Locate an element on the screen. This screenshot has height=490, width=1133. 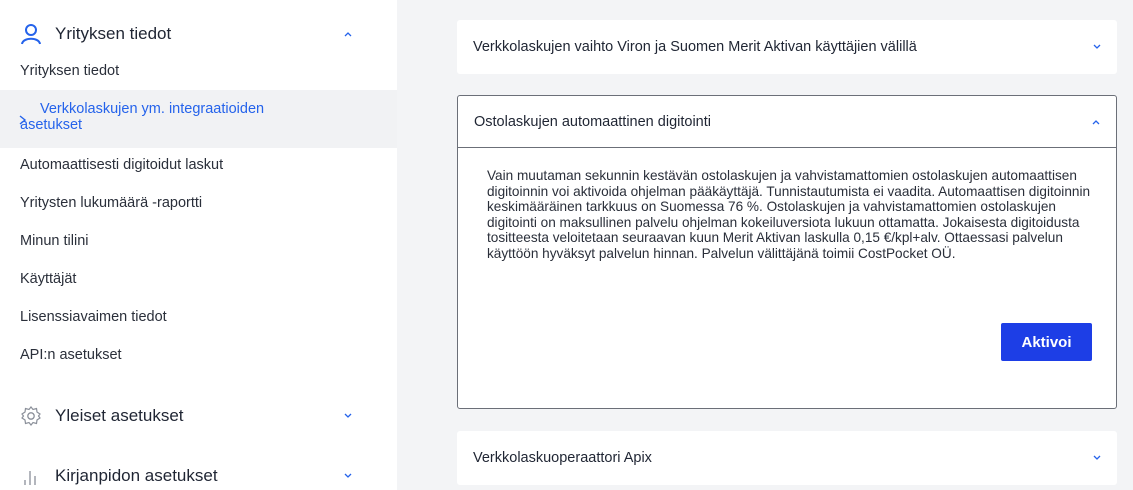
sidebar-item-label: Automaattisesti digitoidut laskut is located at coordinates (122, 165).